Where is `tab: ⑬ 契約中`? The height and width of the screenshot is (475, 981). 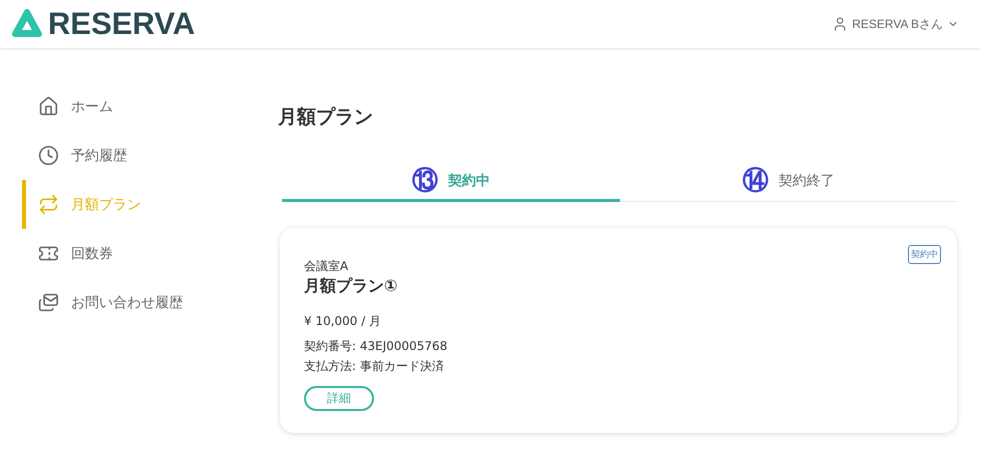
tab: ⑬ 契約中 is located at coordinates (451, 182).